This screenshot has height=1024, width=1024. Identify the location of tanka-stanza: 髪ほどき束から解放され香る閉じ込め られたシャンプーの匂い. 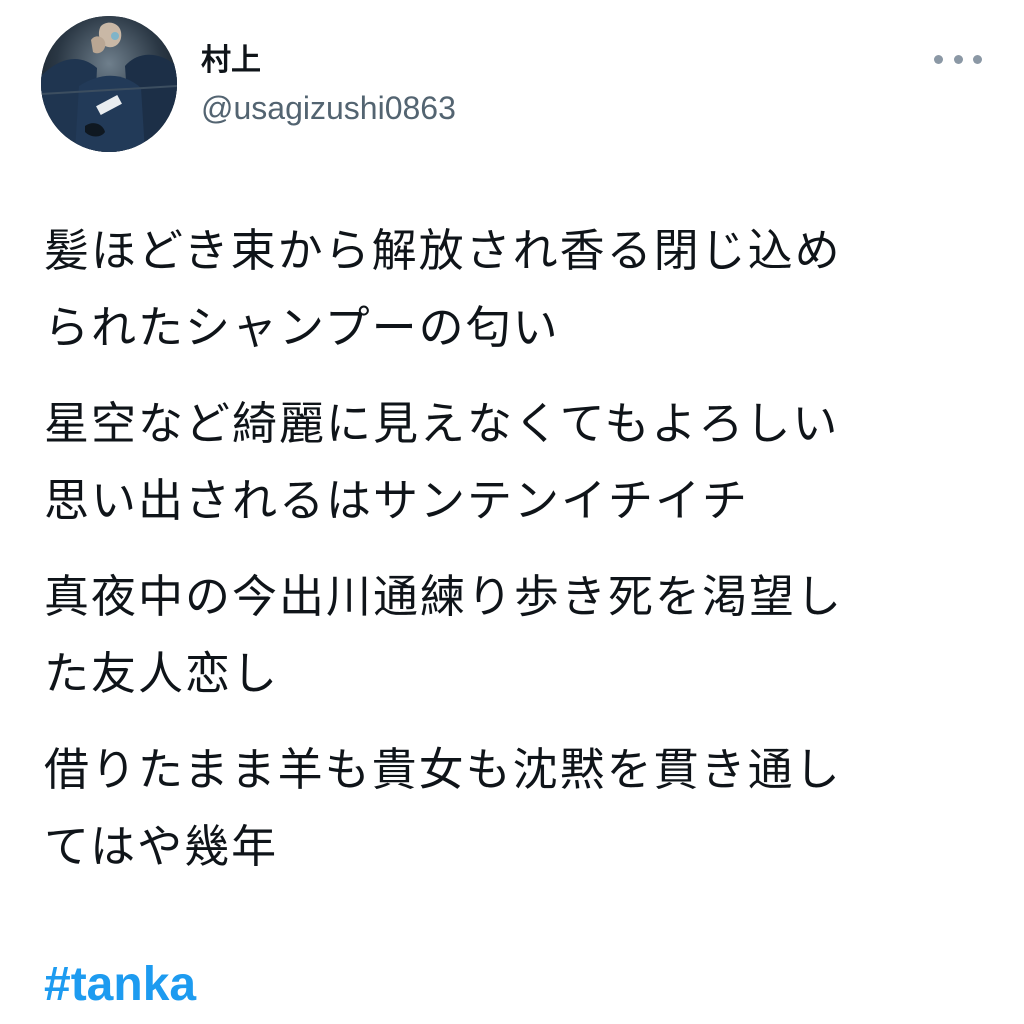
(519, 289).